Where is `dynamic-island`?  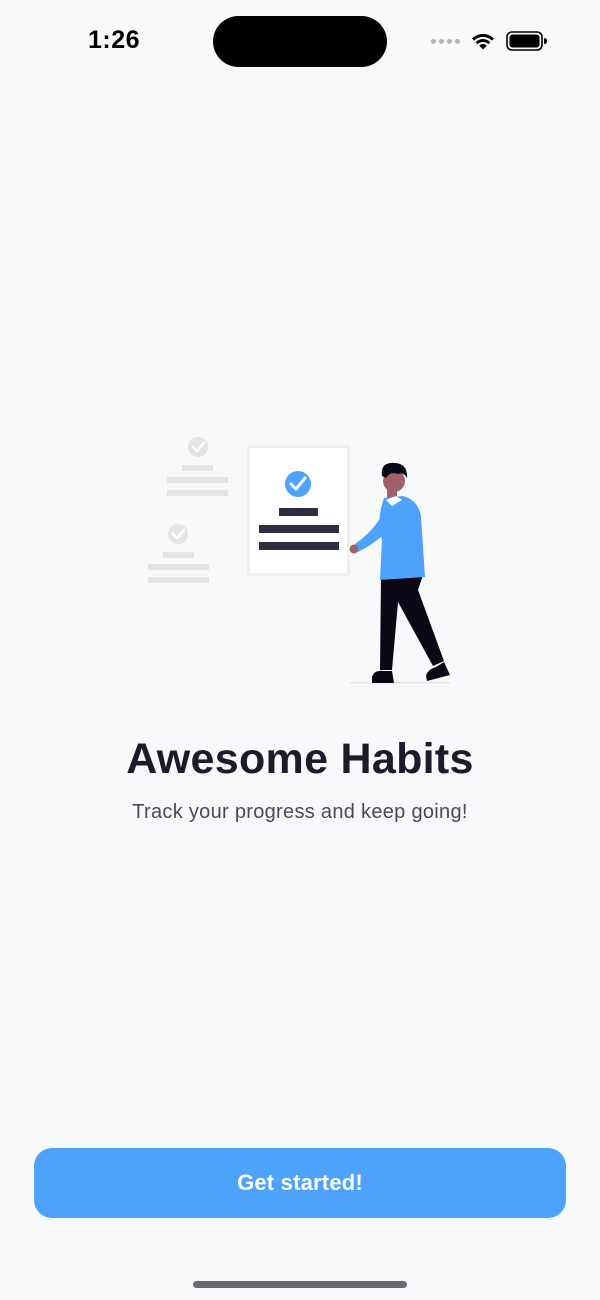 dynamic-island is located at coordinates (300, 41).